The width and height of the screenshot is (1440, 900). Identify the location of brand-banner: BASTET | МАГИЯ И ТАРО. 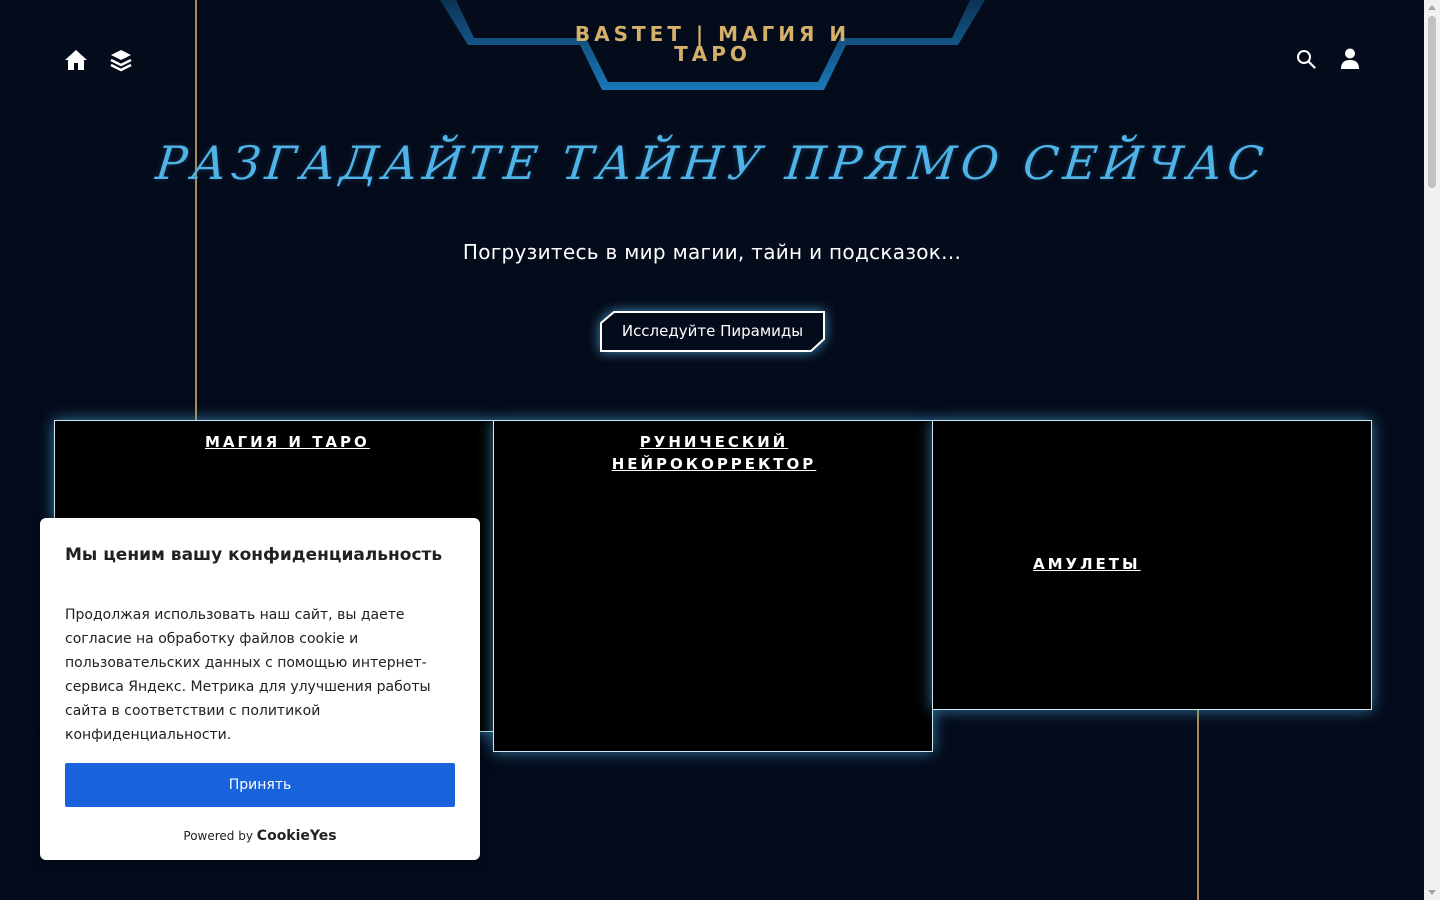
(712, 46).